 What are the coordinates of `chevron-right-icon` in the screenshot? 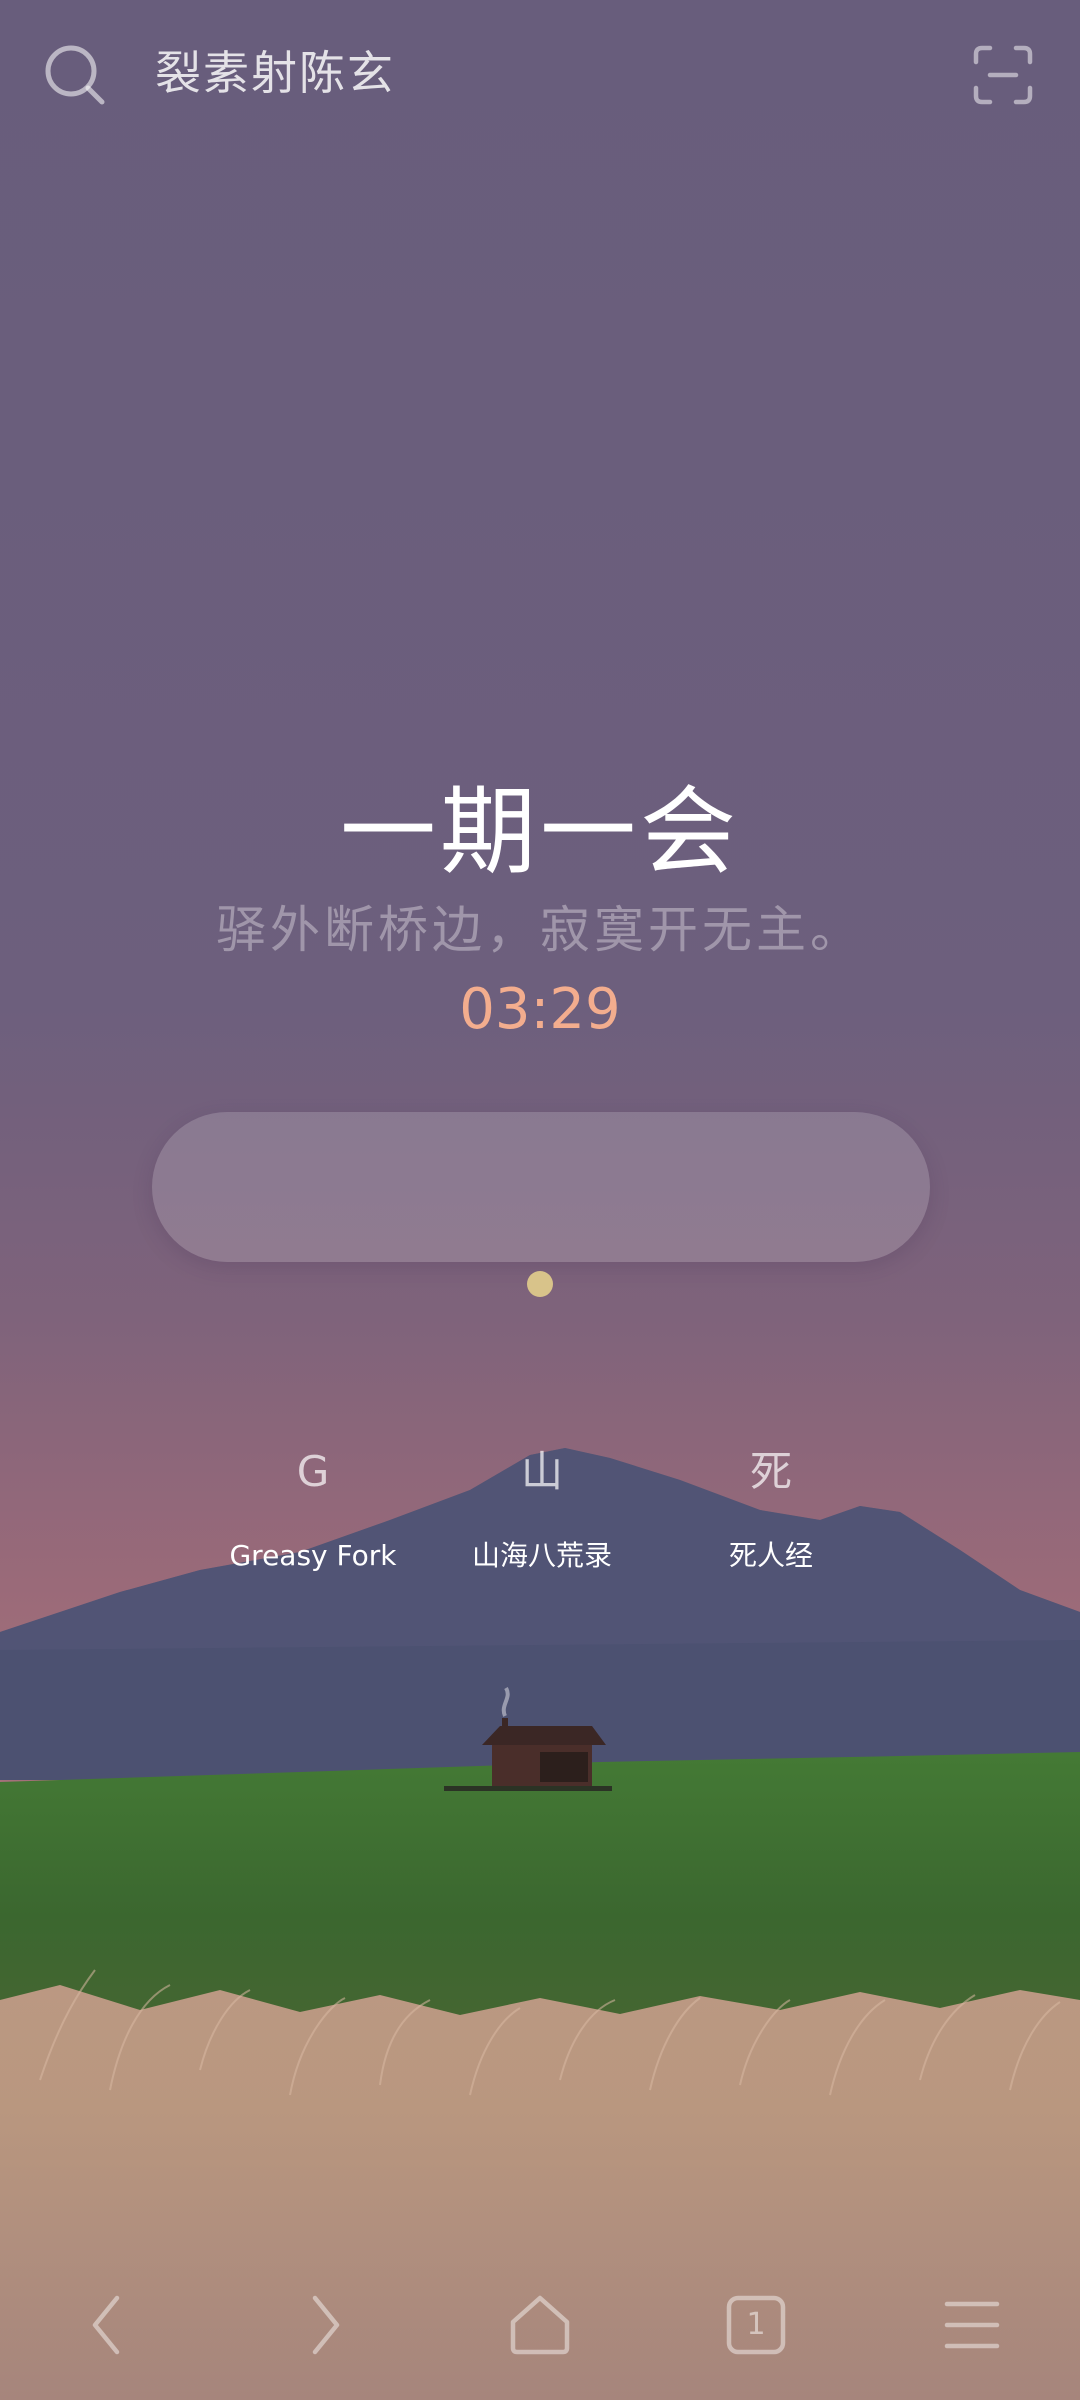 It's located at (324, 2325).